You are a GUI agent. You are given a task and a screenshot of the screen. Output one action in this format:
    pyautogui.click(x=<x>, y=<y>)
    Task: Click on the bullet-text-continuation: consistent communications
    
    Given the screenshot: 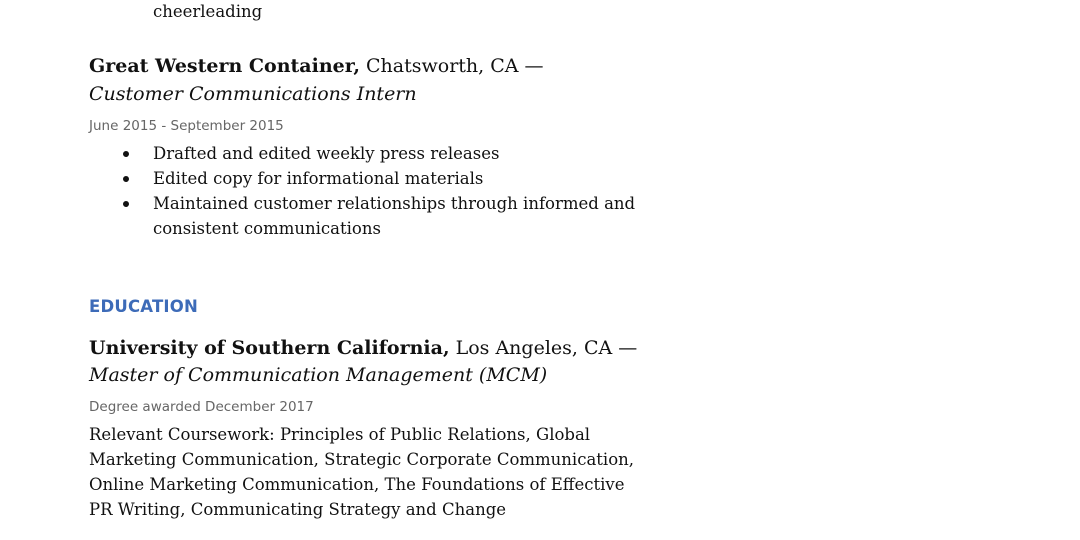 What is the action you would take?
    pyautogui.click(x=267, y=228)
    